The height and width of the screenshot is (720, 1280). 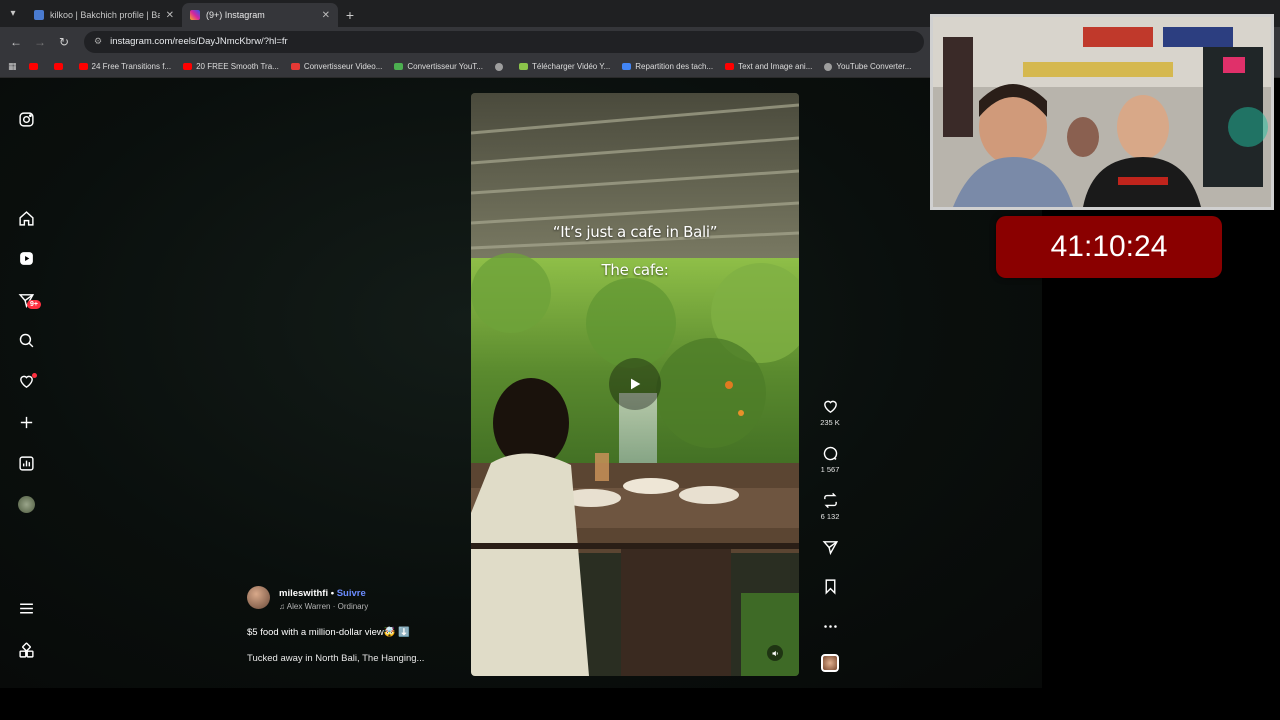 What do you see at coordinates (26, 383) in the screenshot?
I see `instagram-sidebar: 9+` at bounding box center [26, 383].